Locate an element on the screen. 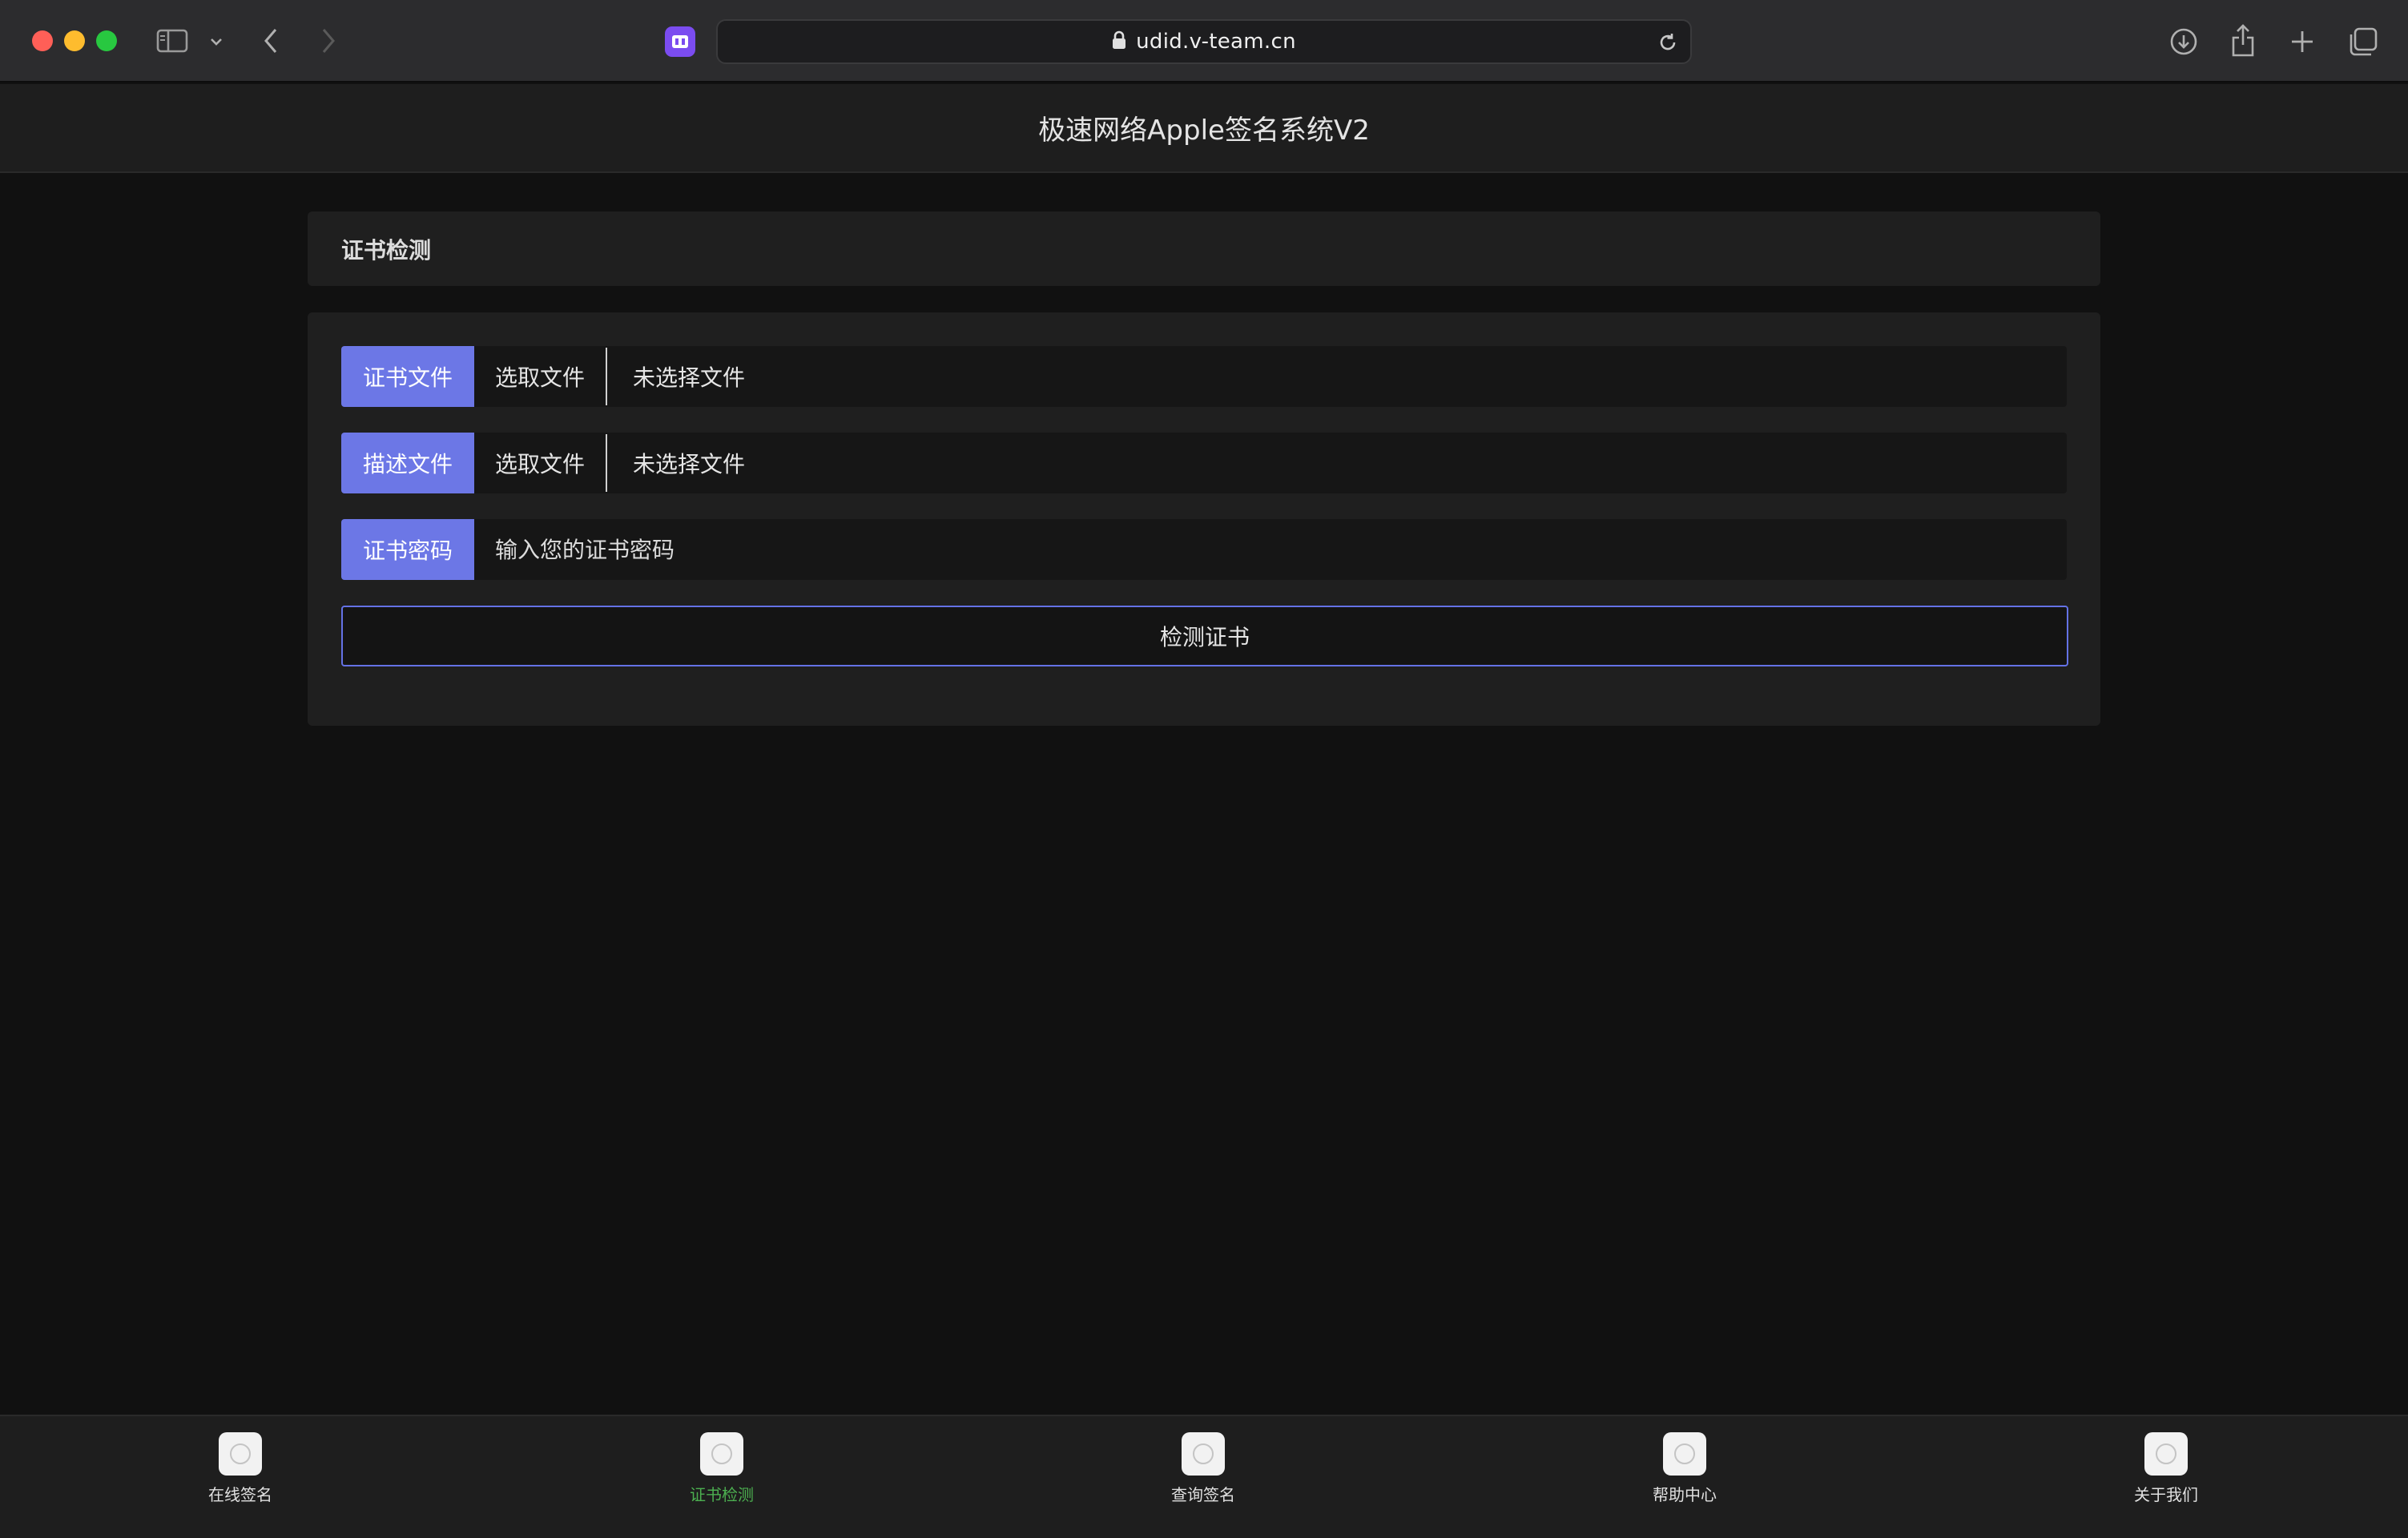  tab-label: 帮助中心 is located at coordinates (1685, 1494).